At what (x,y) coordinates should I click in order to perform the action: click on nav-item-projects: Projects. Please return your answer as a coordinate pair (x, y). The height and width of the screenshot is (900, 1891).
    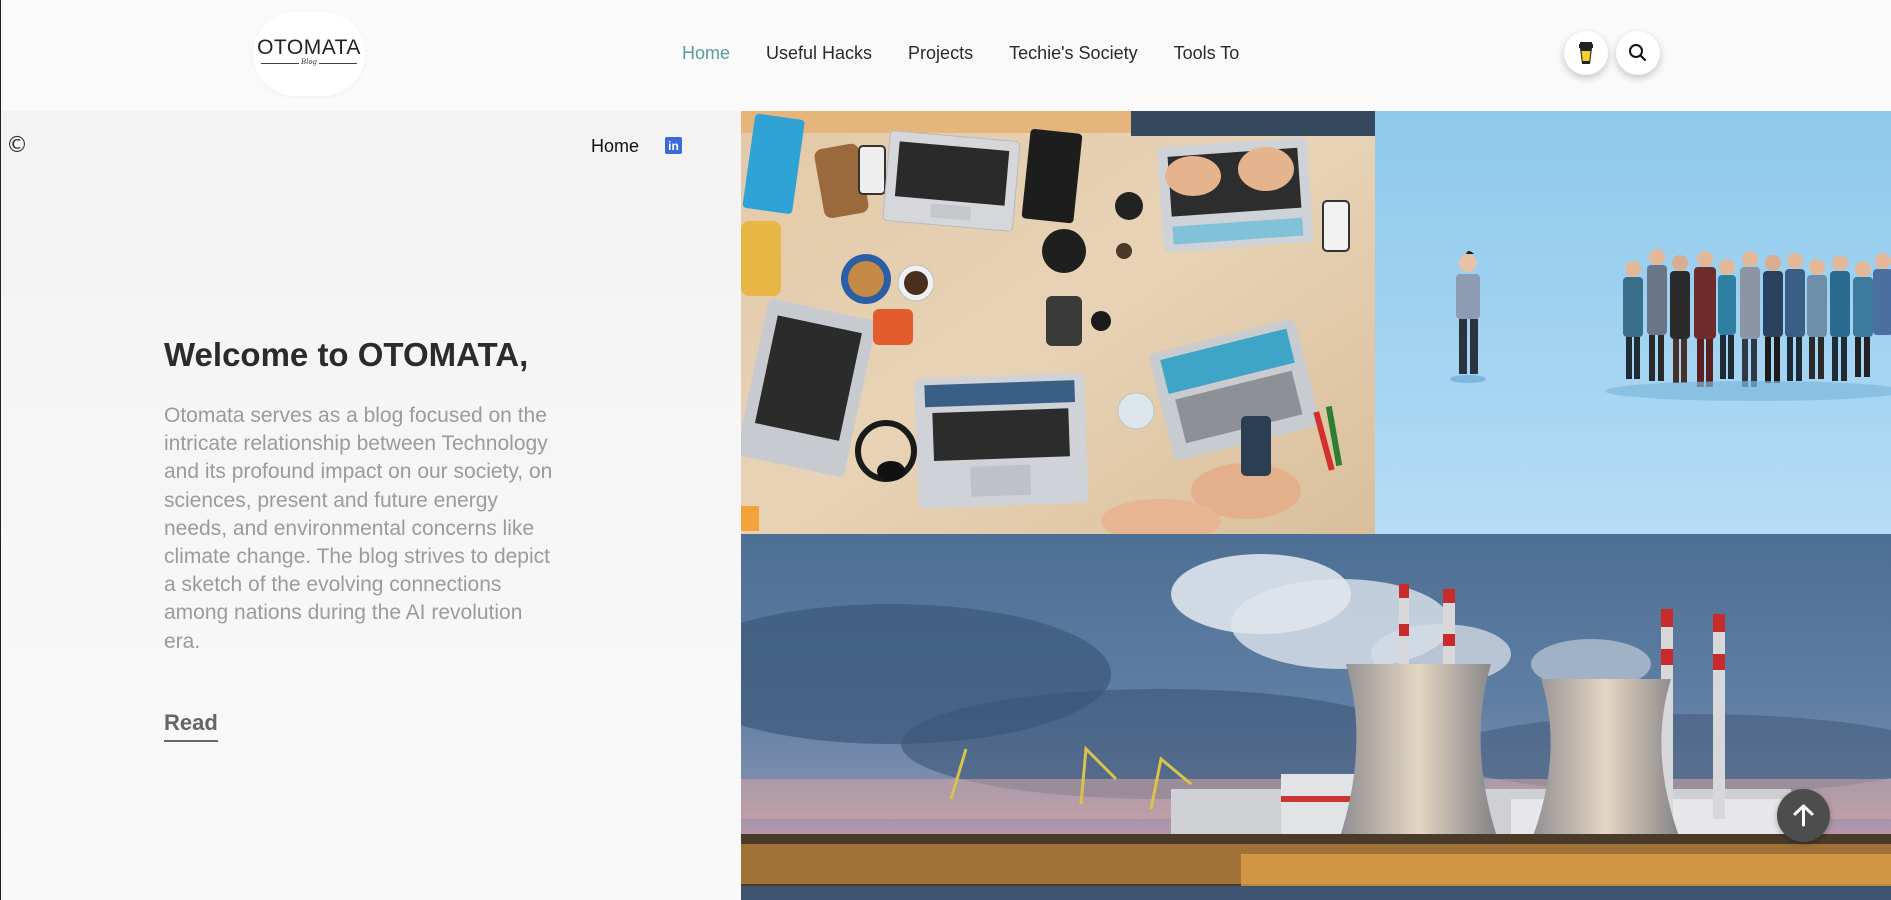
    Looking at the image, I should click on (940, 54).